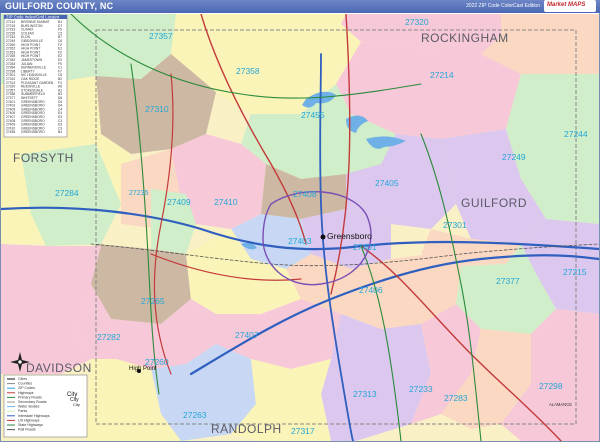 Image resolution: width=600 pixels, height=442 pixels. What do you see at coordinates (421, 389) in the screenshot?
I see `zip-label-27233: 27233` at bounding box center [421, 389].